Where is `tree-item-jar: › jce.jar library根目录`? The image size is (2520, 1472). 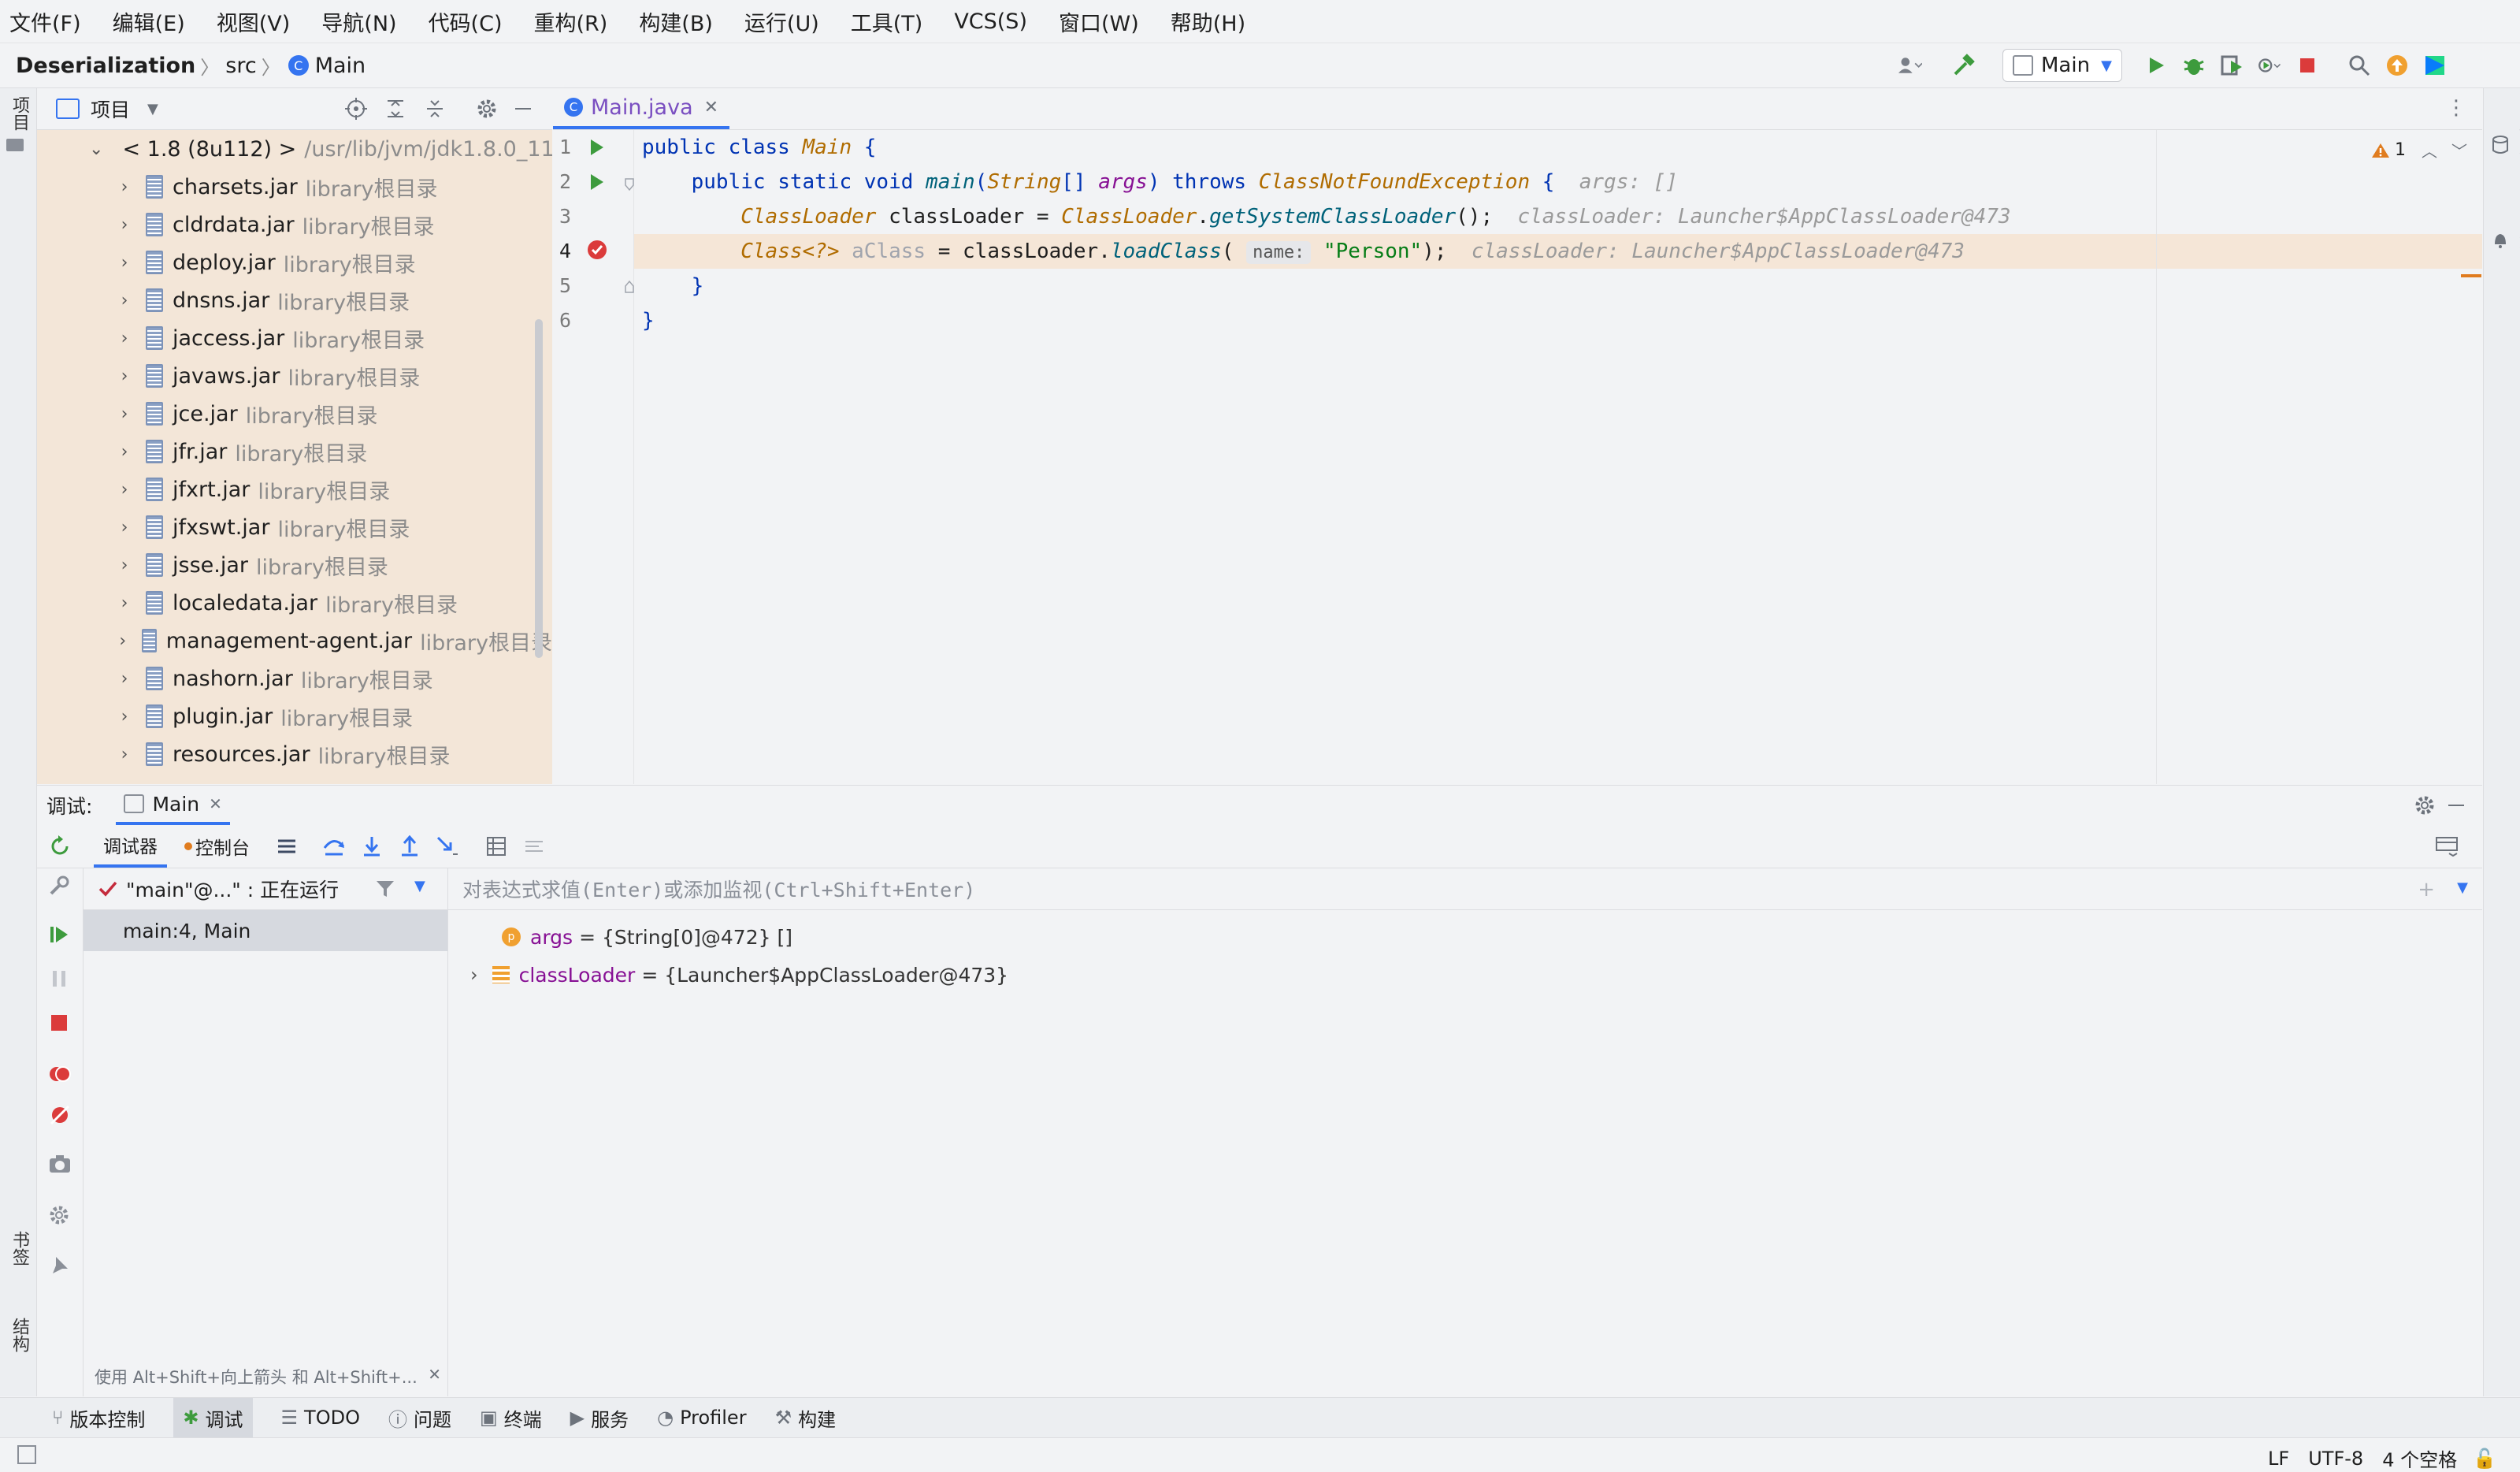
tree-item-jar: › jce.jar library根目录 is located at coordinates (294, 414).